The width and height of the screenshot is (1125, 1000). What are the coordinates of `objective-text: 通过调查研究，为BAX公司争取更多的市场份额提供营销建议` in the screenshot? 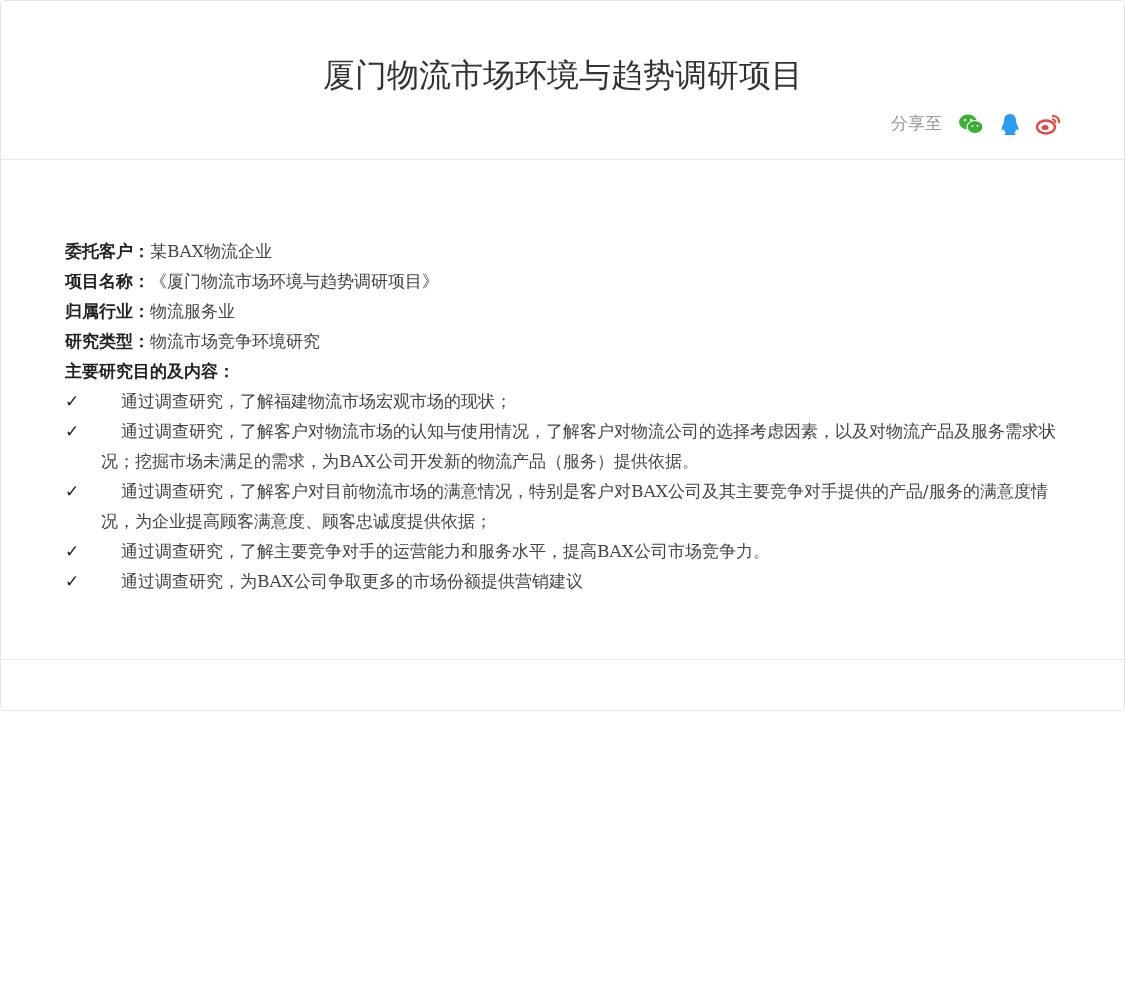 It's located at (351, 581).